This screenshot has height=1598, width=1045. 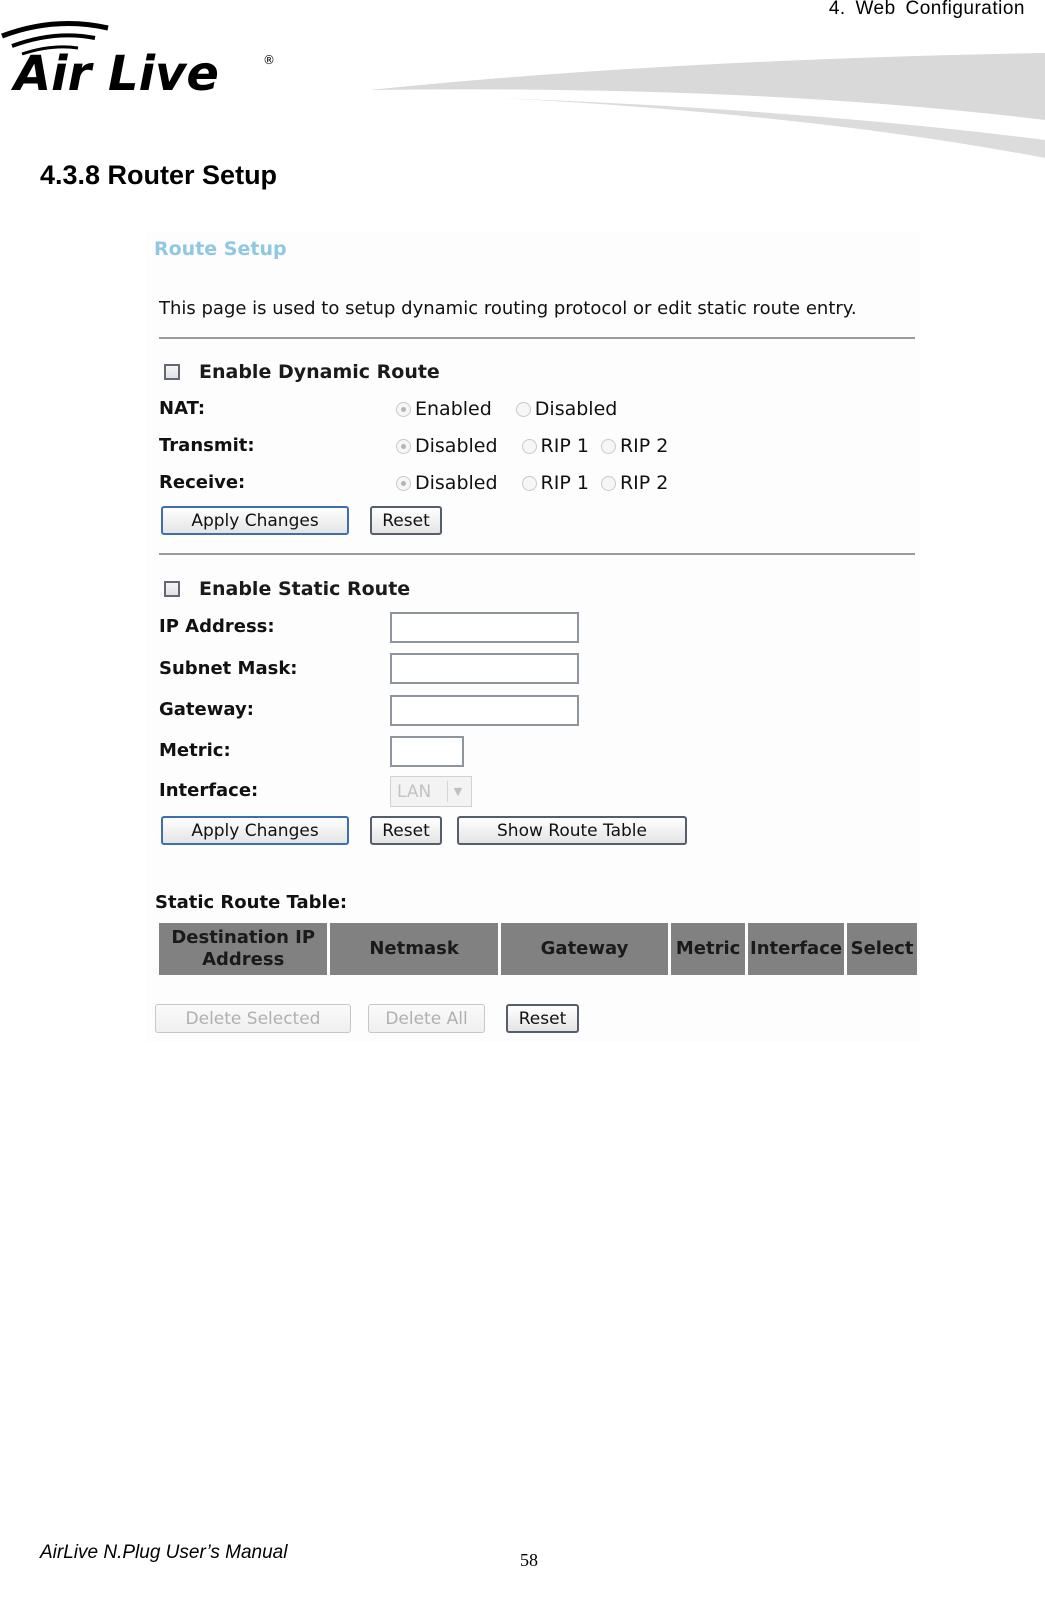 I want to click on gateway-label: Gateway:, so click(x=206, y=709).